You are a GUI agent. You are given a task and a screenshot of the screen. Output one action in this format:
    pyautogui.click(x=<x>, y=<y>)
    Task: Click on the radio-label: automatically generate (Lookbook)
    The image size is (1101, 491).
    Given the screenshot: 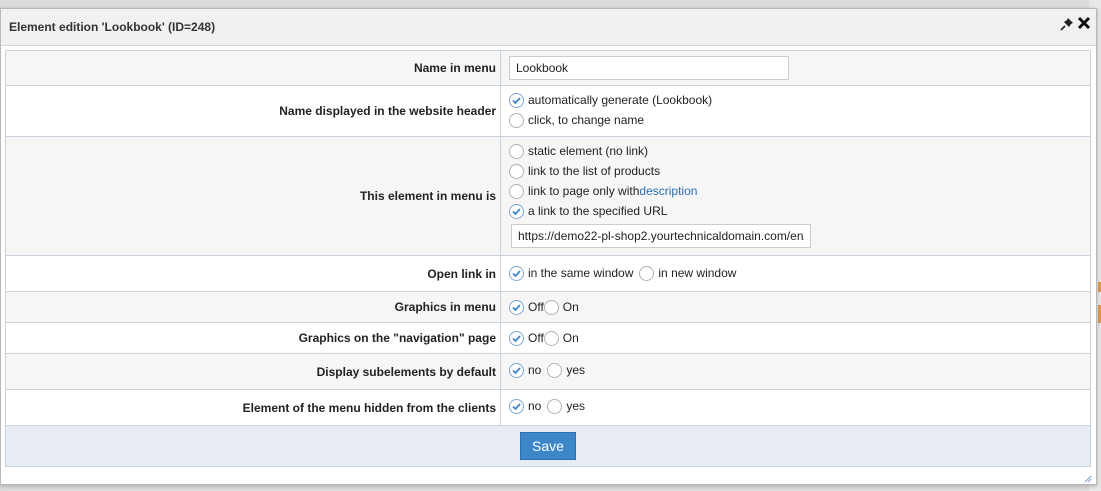 What is the action you would take?
    pyautogui.click(x=620, y=100)
    